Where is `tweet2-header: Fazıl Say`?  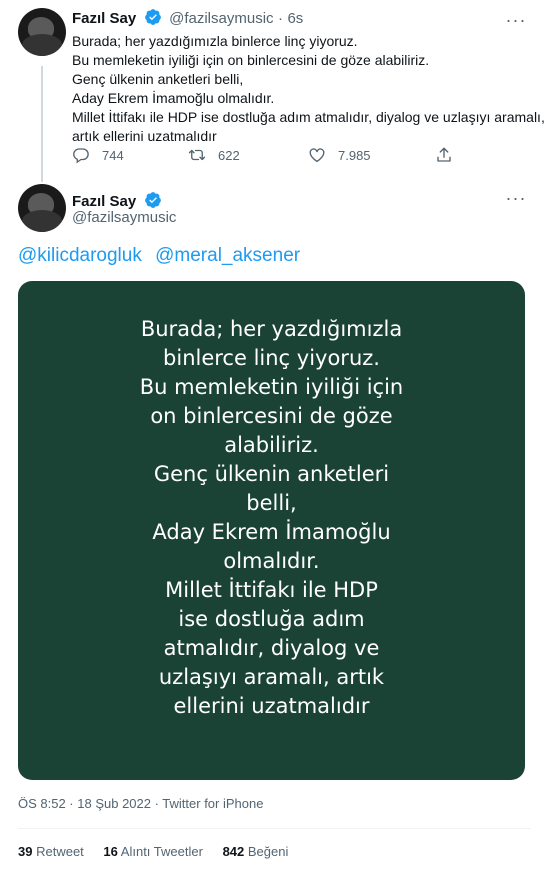
tweet2-header: Fazıl Say is located at coordinates (118, 201).